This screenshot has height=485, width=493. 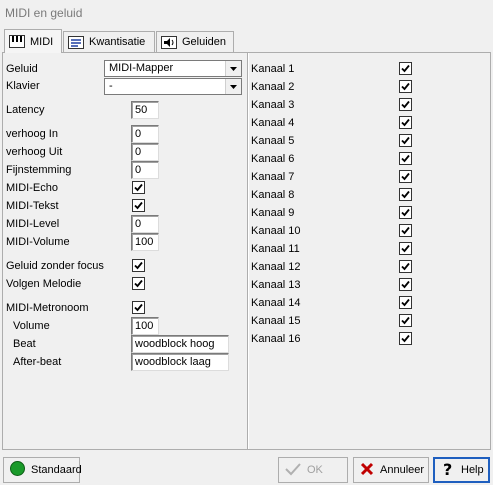 What do you see at coordinates (273, 69) in the screenshot?
I see `channel-label: Kanaal 1` at bounding box center [273, 69].